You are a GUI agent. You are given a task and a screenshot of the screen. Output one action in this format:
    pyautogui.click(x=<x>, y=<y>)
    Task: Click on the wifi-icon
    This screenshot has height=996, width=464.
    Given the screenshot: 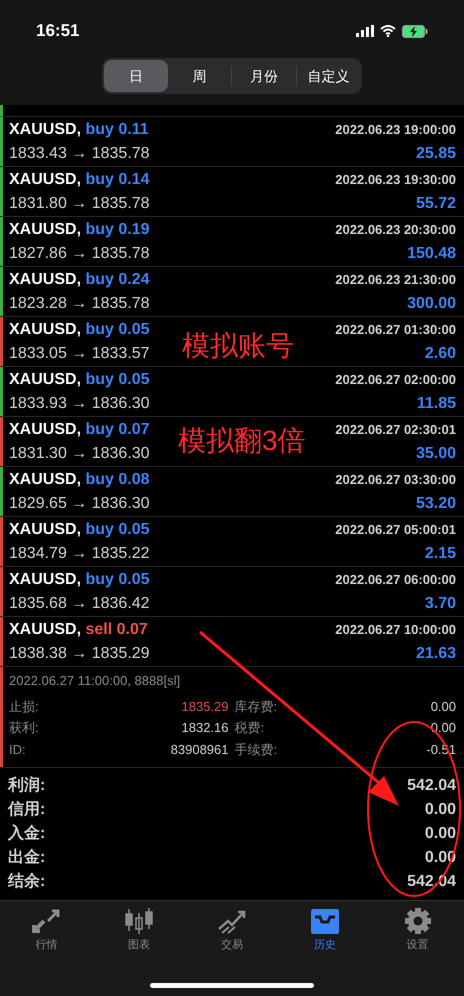 What is the action you would take?
    pyautogui.click(x=388, y=31)
    